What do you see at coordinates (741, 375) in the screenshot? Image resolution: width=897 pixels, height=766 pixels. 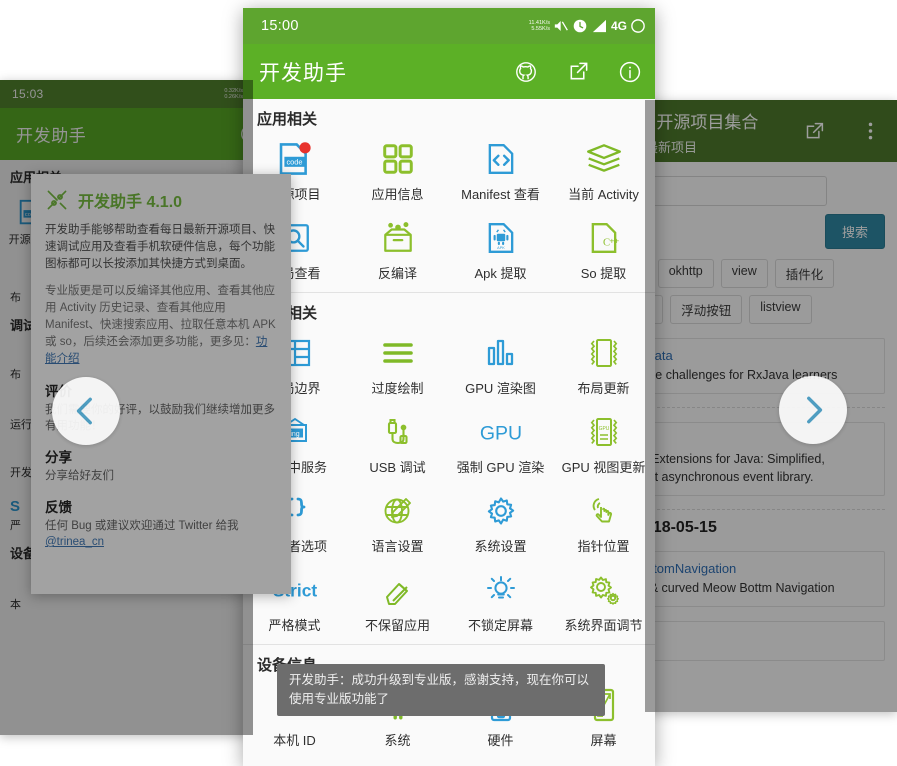 I see `project-desc: Some code challenges for RxJava learners` at bounding box center [741, 375].